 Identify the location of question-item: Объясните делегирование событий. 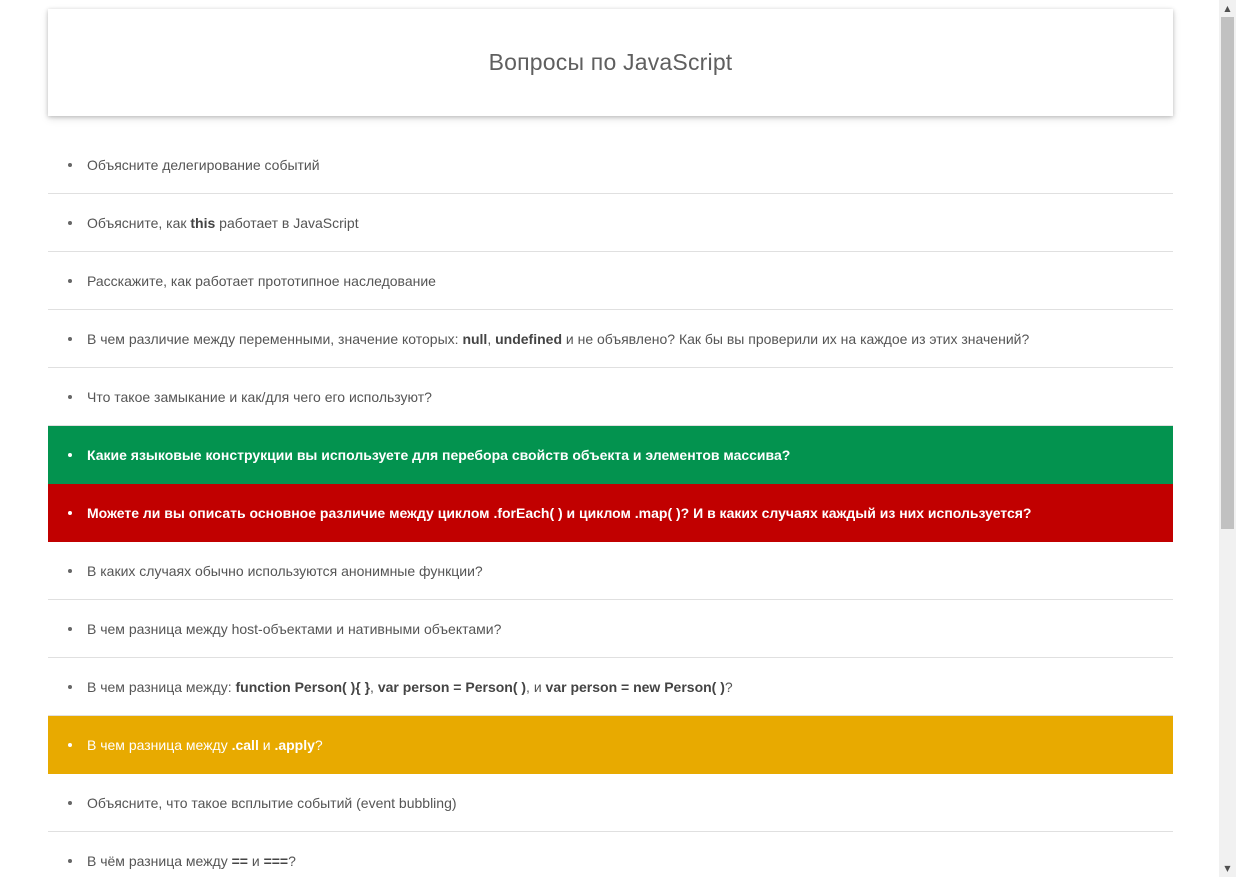
(610, 165).